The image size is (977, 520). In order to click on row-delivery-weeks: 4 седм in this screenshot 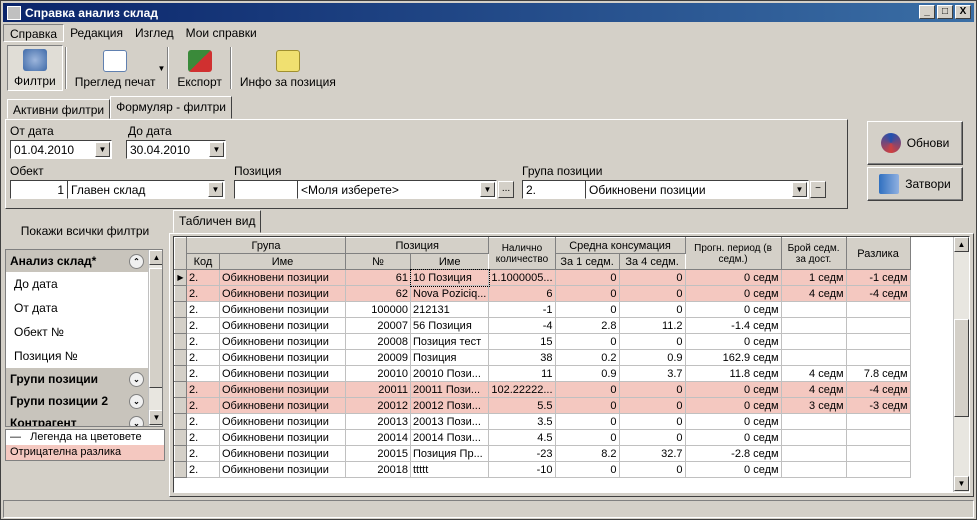, I will do `click(813, 293)`.